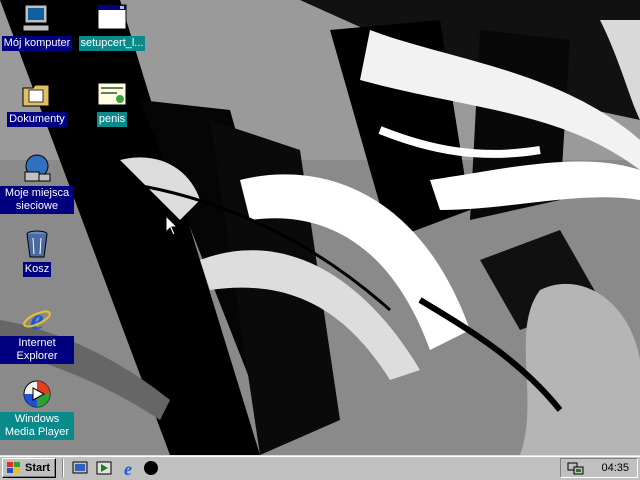 The height and width of the screenshot is (480, 640). Describe the element at coordinates (36, 18) in the screenshot. I see `my-computer-icon` at that location.